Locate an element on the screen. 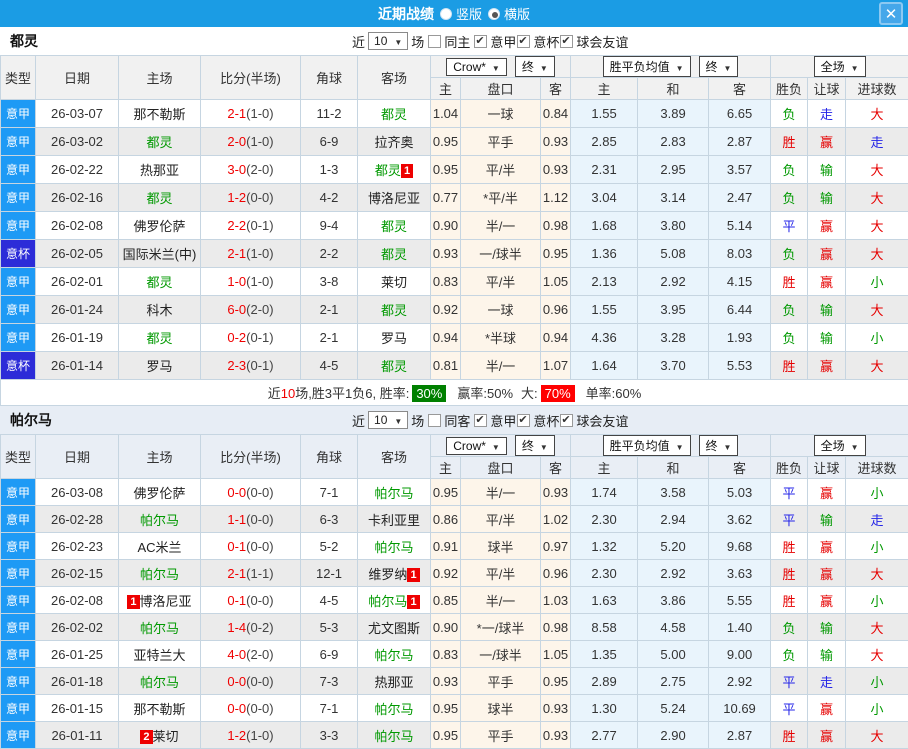 The height and width of the screenshot is (749, 908). corner-cell: 7-1 is located at coordinates (329, 492).